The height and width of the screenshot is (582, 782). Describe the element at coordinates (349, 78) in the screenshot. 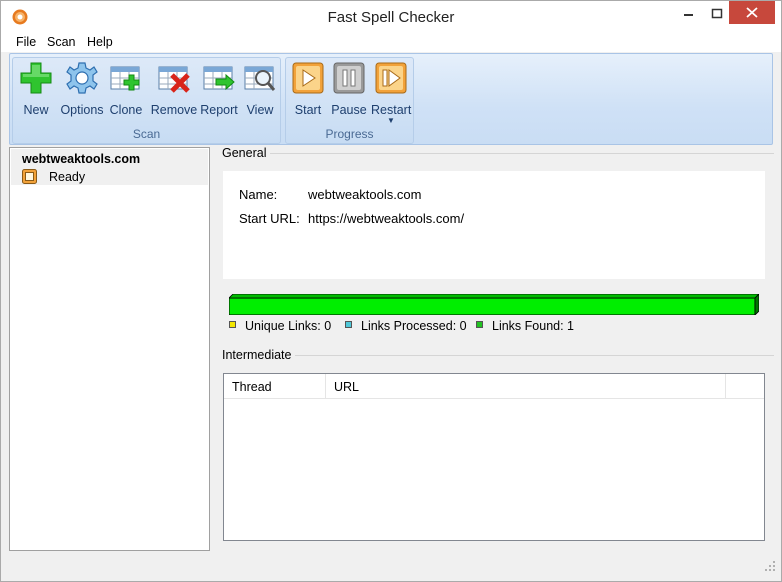

I see `pause-icon` at that location.